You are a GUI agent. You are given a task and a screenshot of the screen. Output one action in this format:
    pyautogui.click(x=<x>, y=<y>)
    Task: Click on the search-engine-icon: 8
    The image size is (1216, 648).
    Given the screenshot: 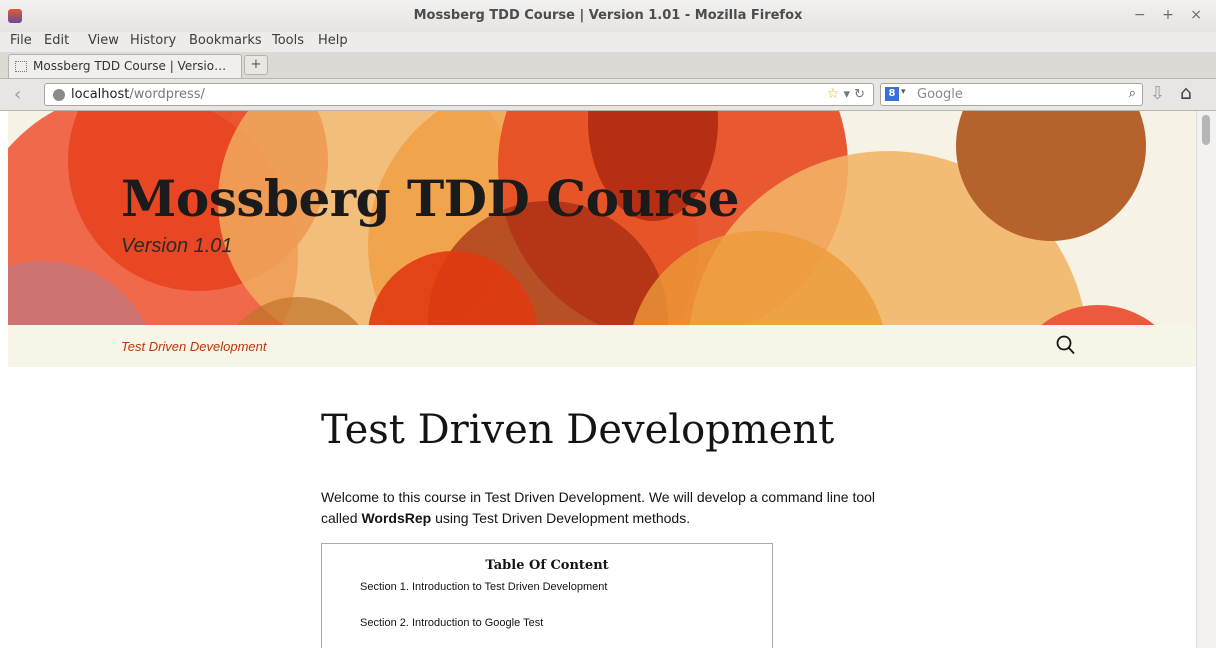 What is the action you would take?
    pyautogui.click(x=892, y=94)
    